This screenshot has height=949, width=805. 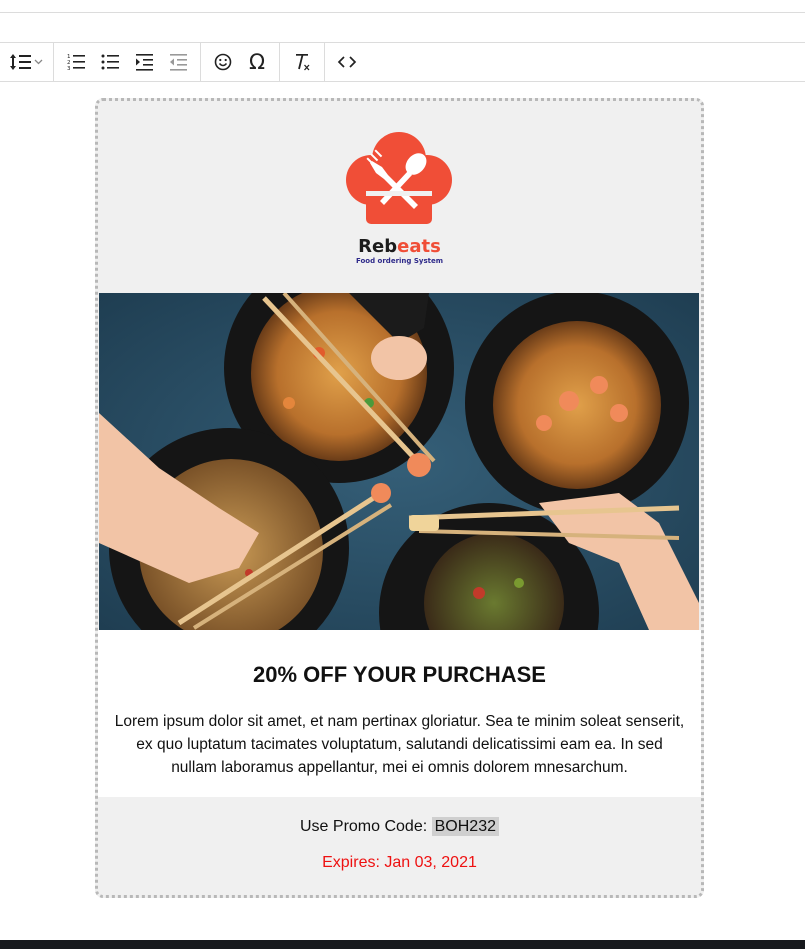 I want to click on special-character-icon: Ω, so click(x=257, y=62).